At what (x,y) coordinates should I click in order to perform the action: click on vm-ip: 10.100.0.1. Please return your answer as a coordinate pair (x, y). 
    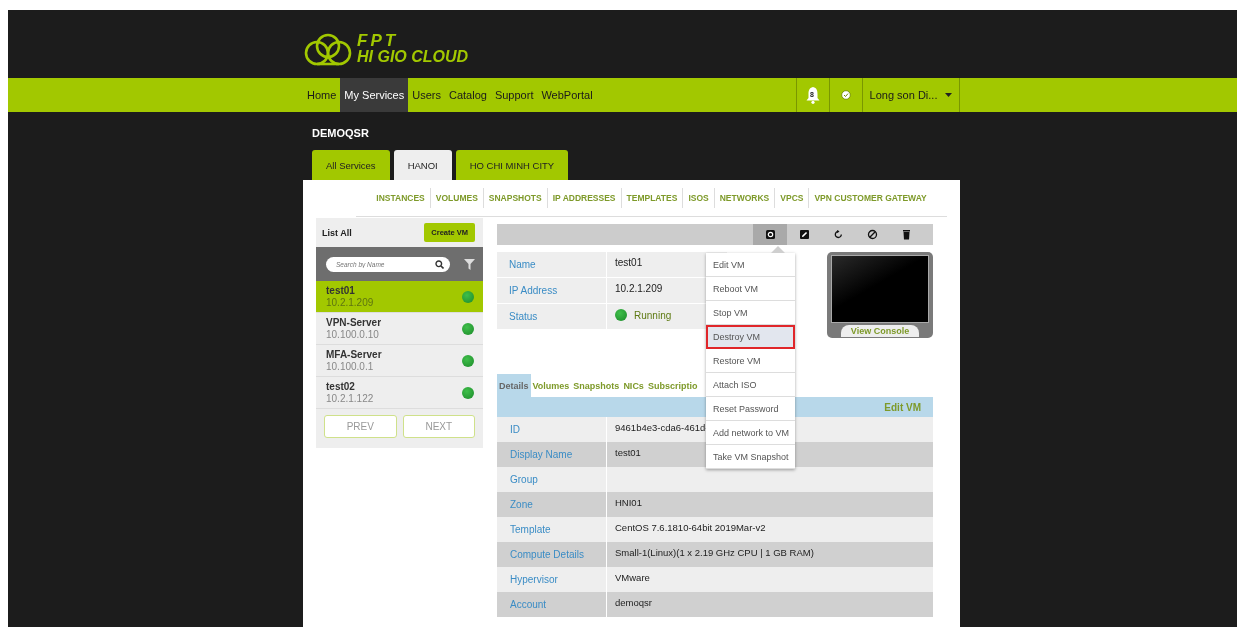
    Looking at the image, I should click on (350, 366).